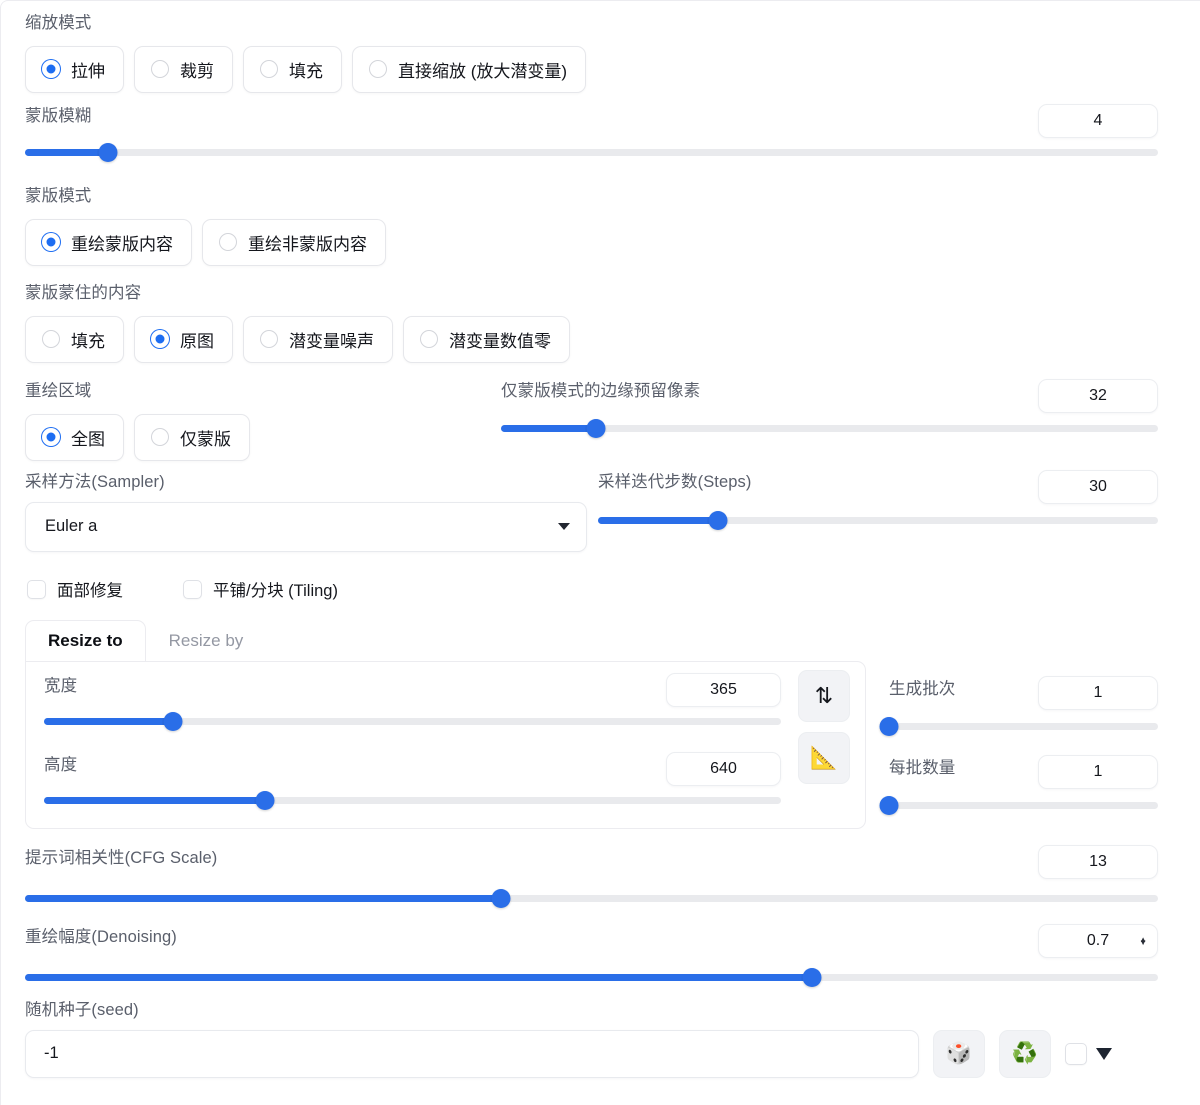 This screenshot has height=1105, width=1200. What do you see at coordinates (412, 781) in the screenshot?
I see `height-section: 高度 640` at bounding box center [412, 781].